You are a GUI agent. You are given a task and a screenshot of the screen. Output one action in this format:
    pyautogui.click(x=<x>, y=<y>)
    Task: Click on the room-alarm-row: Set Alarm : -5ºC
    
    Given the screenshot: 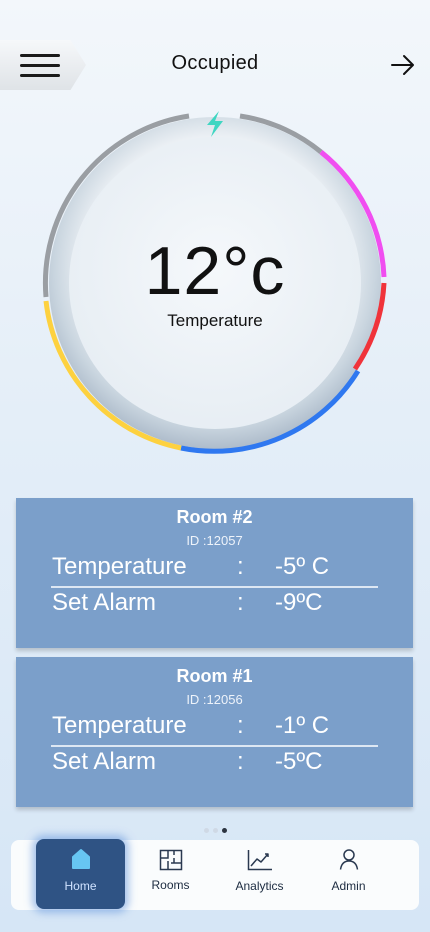 What is the action you would take?
    pyautogui.click(x=215, y=763)
    